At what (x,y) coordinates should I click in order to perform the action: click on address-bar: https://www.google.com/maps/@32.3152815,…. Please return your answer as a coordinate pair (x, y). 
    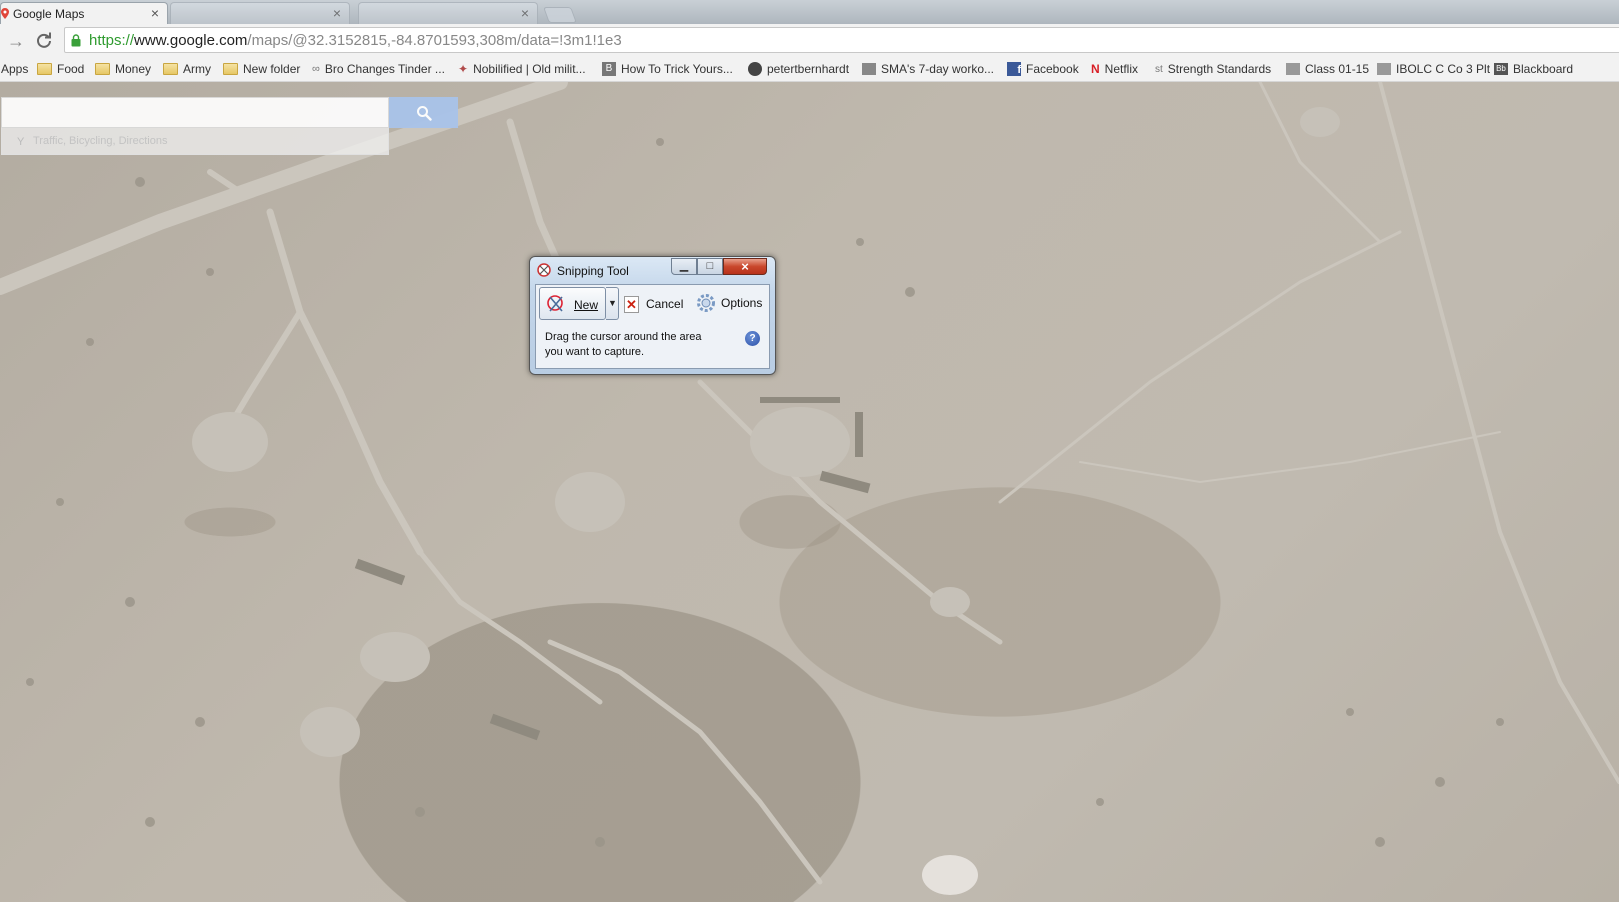
    Looking at the image, I should click on (841, 40).